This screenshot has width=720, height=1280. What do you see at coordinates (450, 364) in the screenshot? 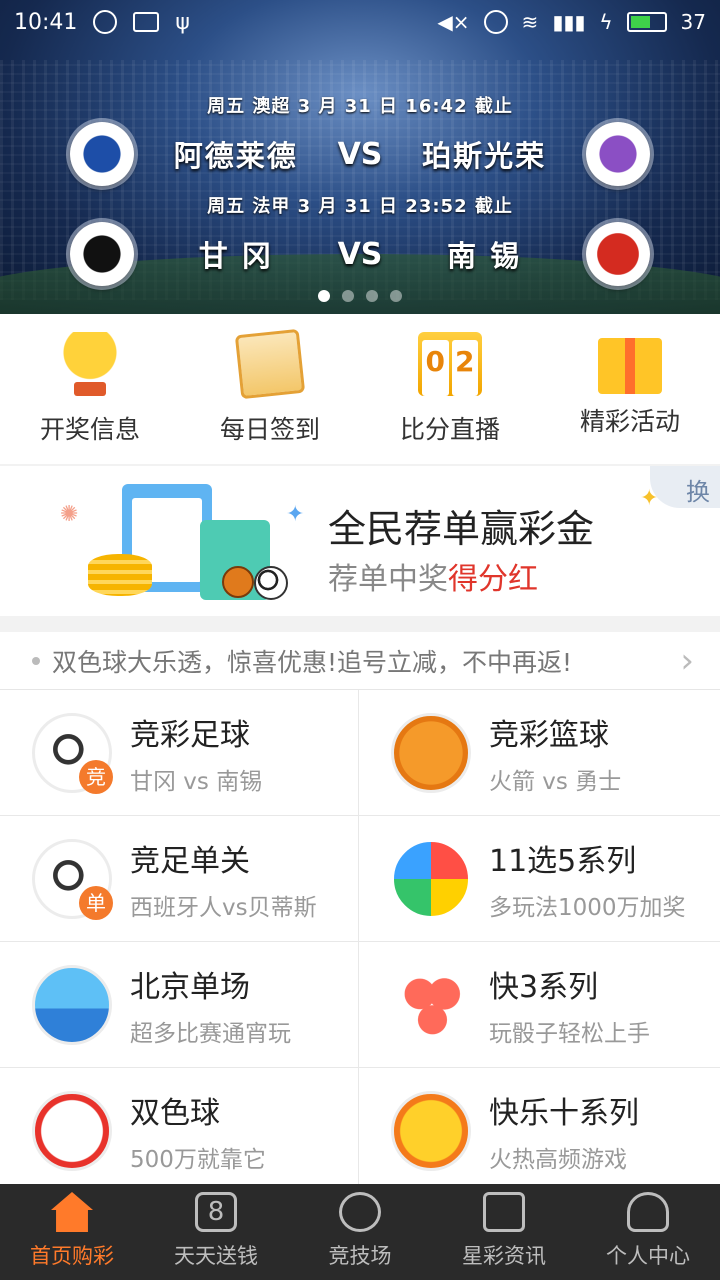
I see `scoreboard-icon: 0 2` at bounding box center [450, 364].